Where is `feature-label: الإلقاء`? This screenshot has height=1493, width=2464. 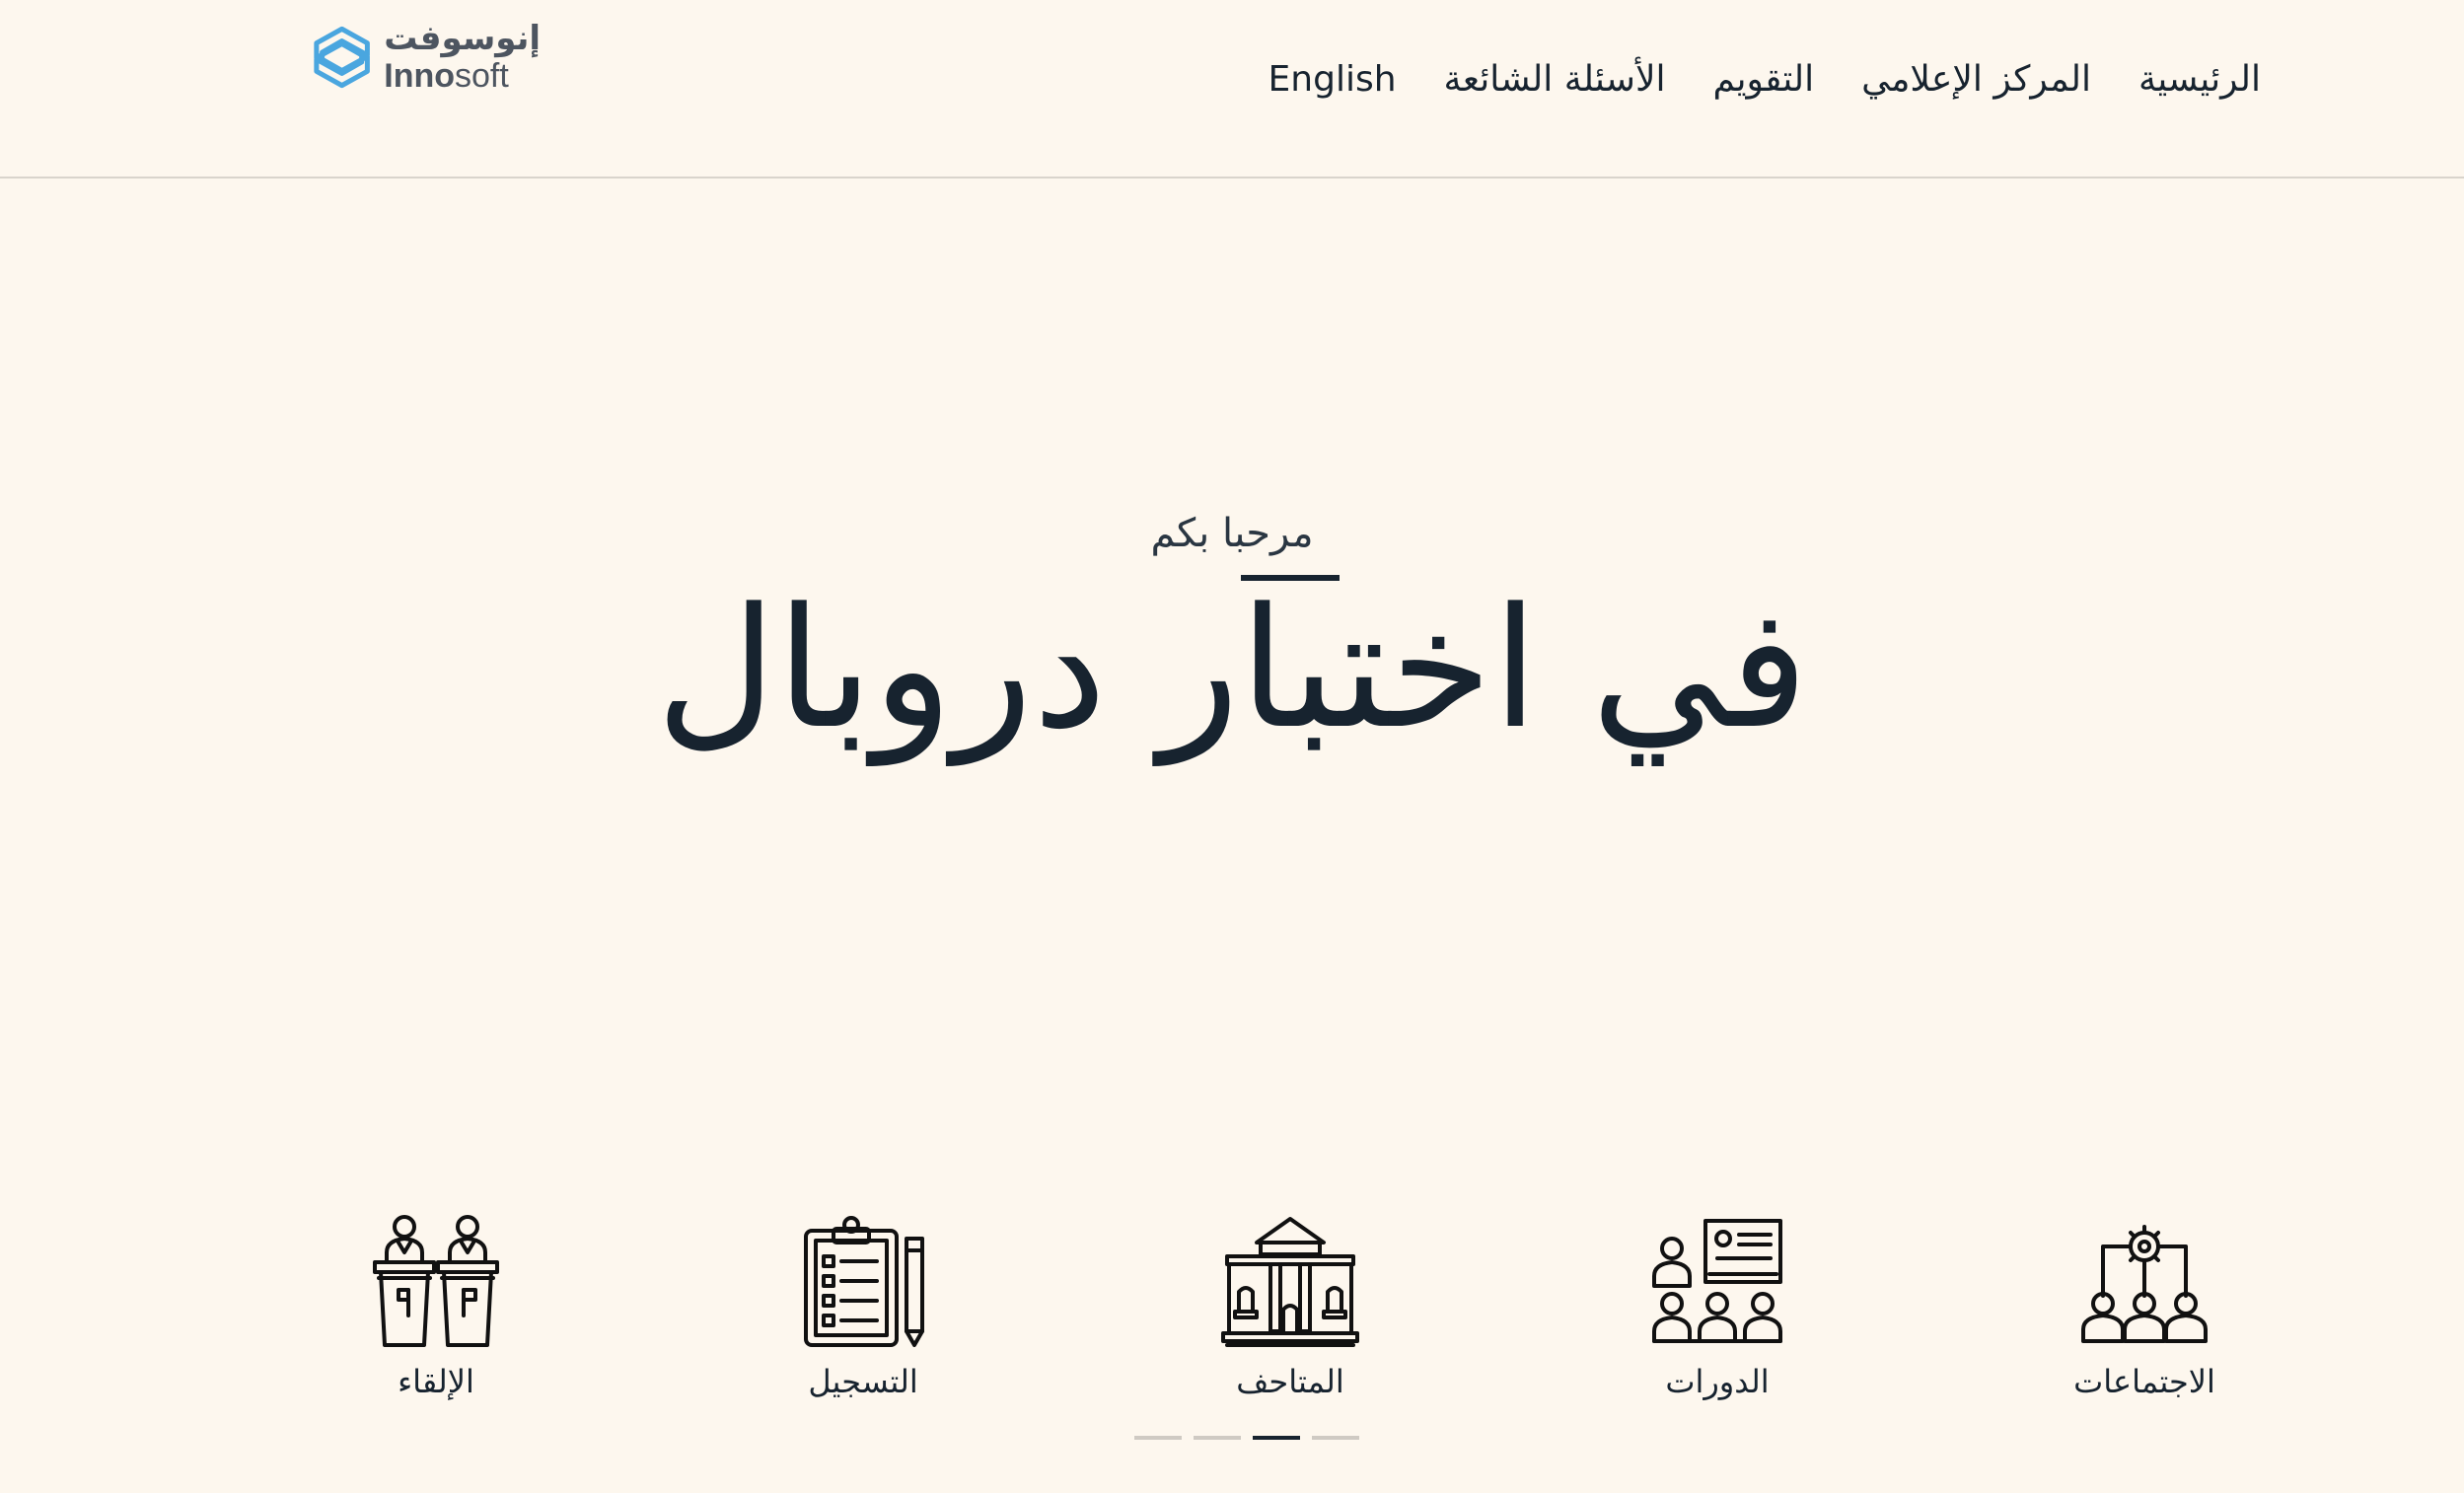
feature-label: الإلقاء is located at coordinates (436, 1381).